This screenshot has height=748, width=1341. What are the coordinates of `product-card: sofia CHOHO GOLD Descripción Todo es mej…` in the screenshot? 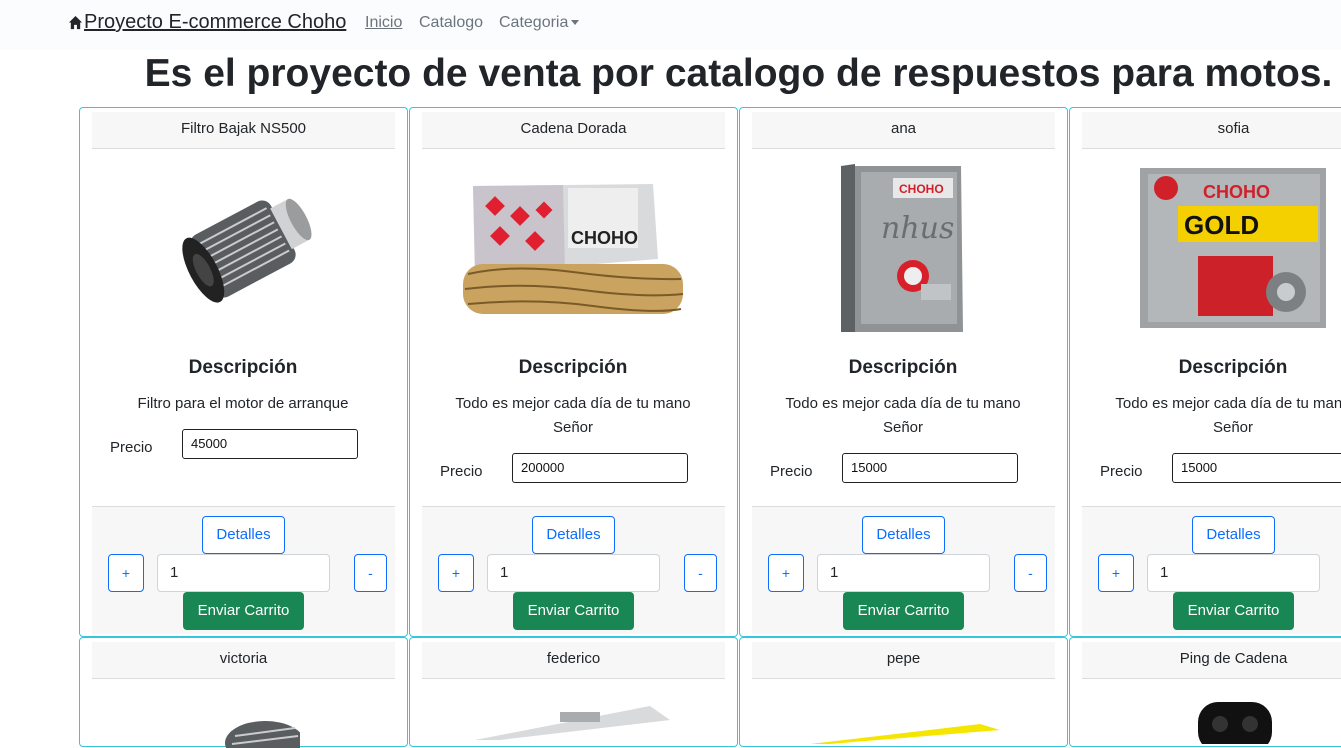 It's located at (1205, 372).